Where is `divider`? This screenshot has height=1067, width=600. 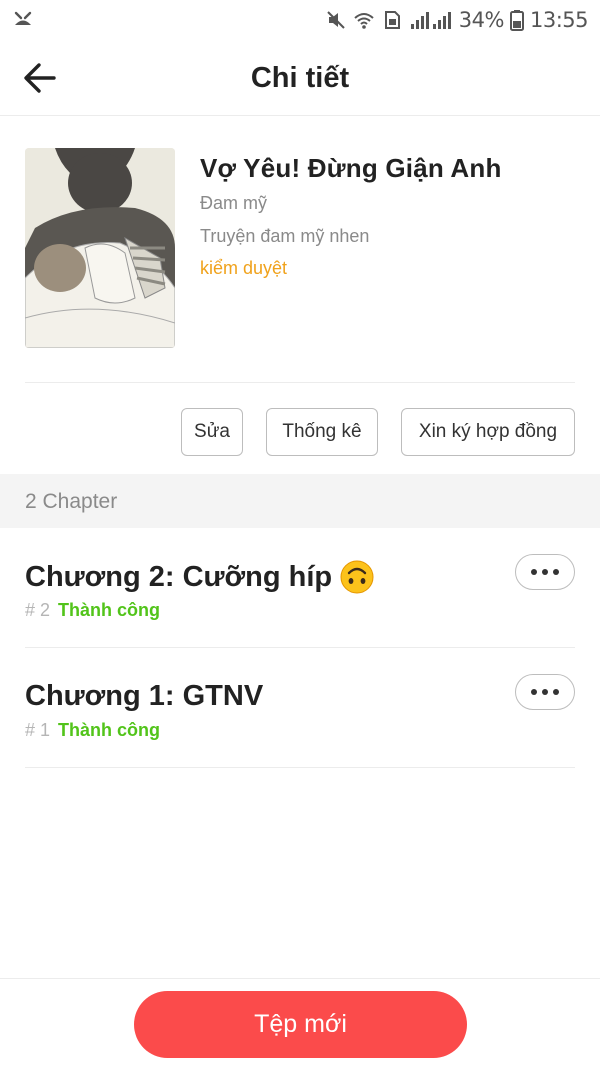
divider is located at coordinates (300, 382).